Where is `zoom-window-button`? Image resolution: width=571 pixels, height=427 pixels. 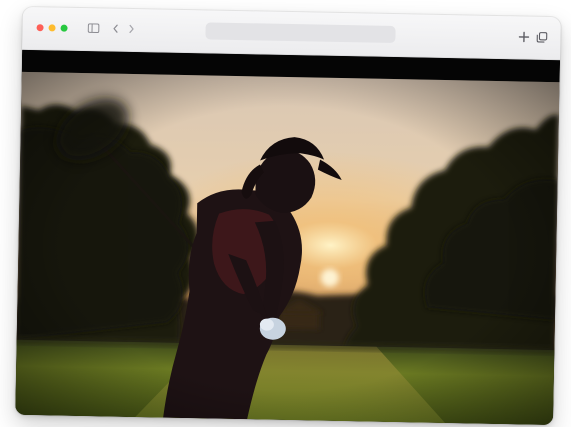
zoom-window-button is located at coordinates (64, 28).